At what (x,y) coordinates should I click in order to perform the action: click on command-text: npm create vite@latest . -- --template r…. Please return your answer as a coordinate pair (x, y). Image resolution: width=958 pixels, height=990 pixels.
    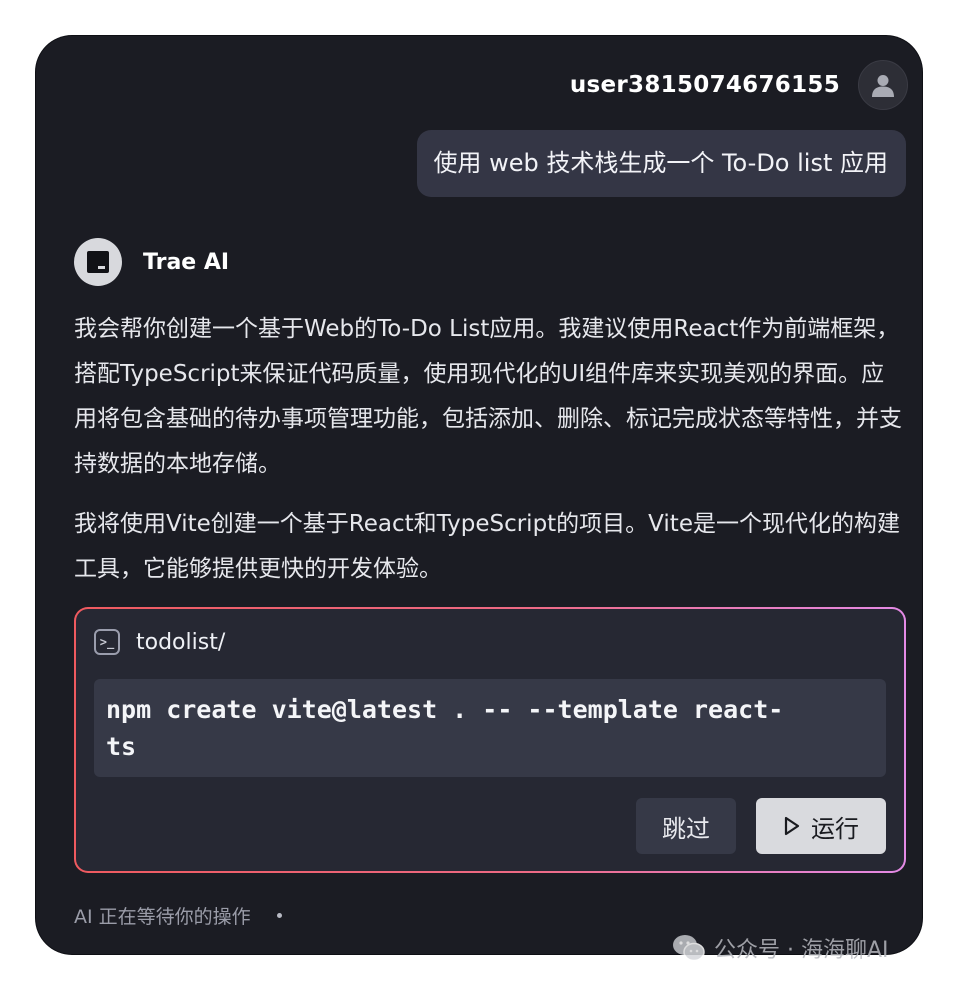
    Looking at the image, I should click on (445, 728).